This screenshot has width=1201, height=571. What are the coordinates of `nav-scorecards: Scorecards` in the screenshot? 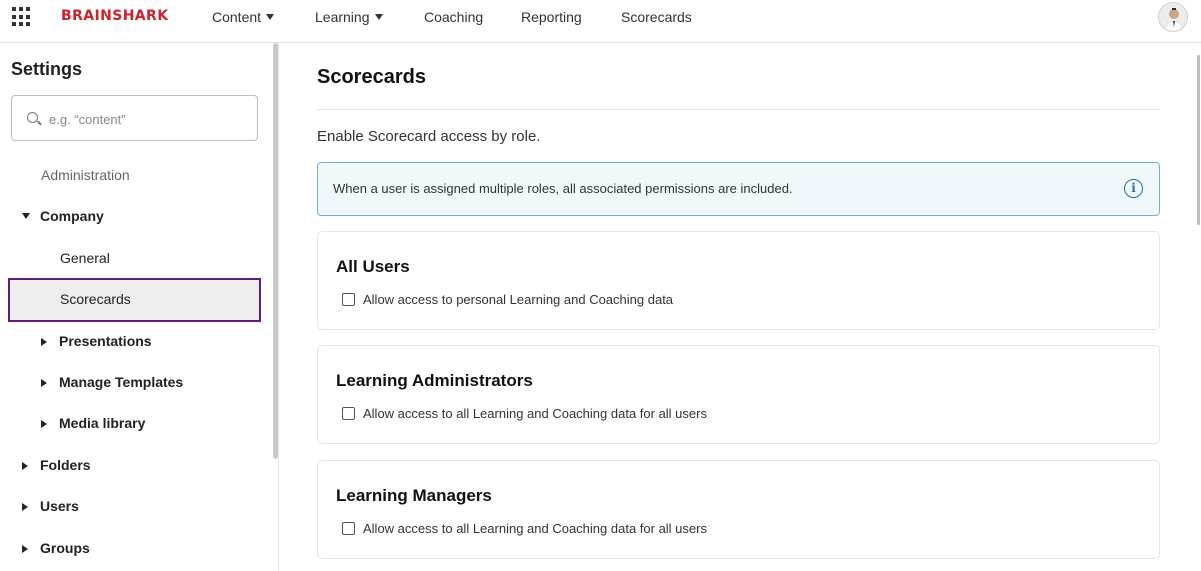 It's located at (656, 17).